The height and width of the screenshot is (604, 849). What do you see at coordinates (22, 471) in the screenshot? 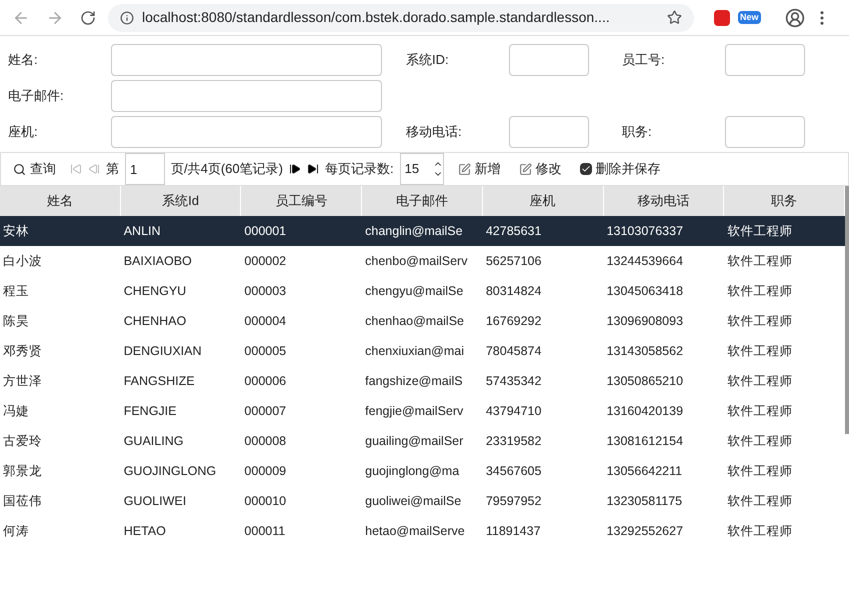
I see `table-cell-text: 郭景龙` at bounding box center [22, 471].